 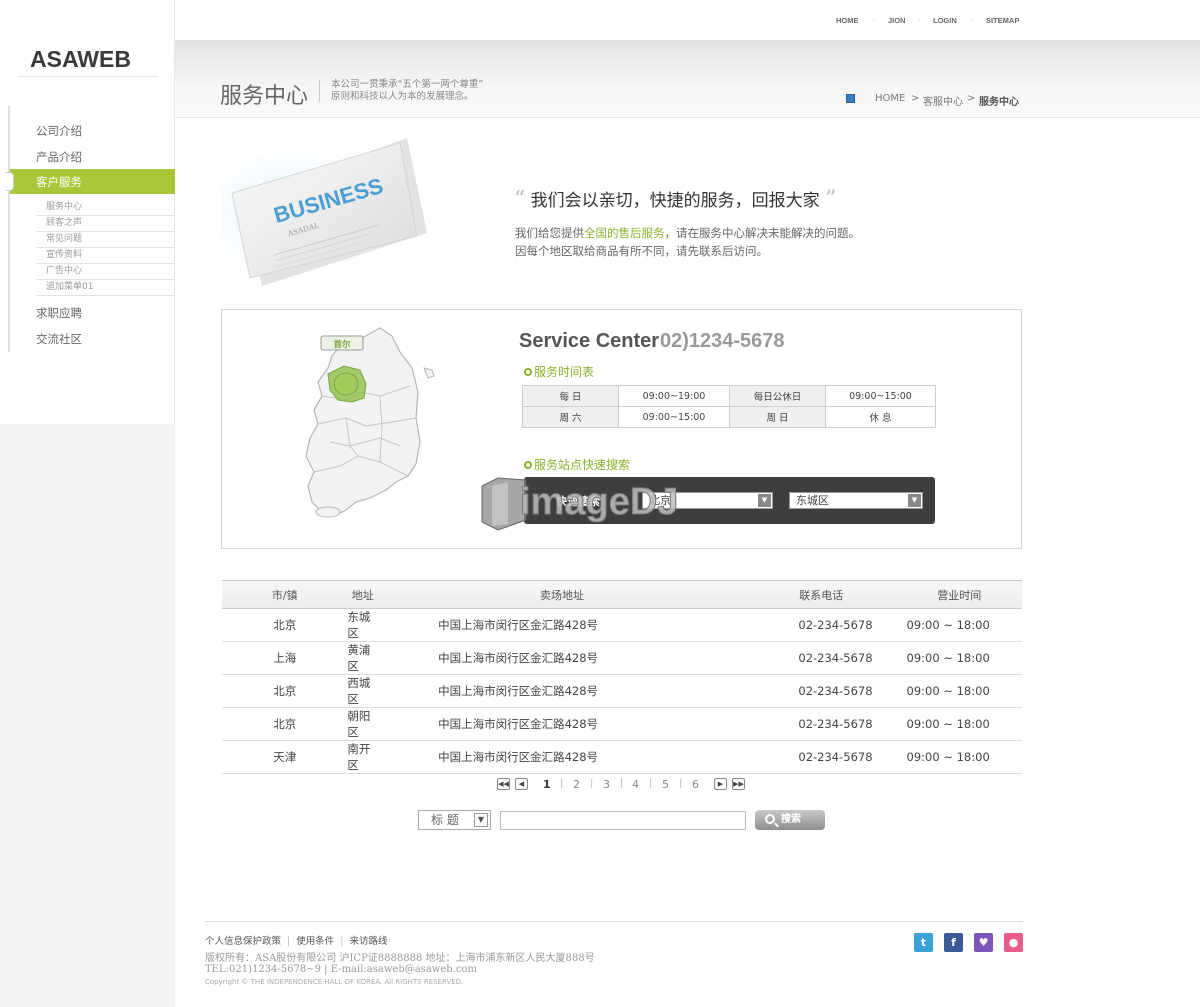 I want to click on search-heading-text: 服务站点快速搜索, so click(x=582, y=465).